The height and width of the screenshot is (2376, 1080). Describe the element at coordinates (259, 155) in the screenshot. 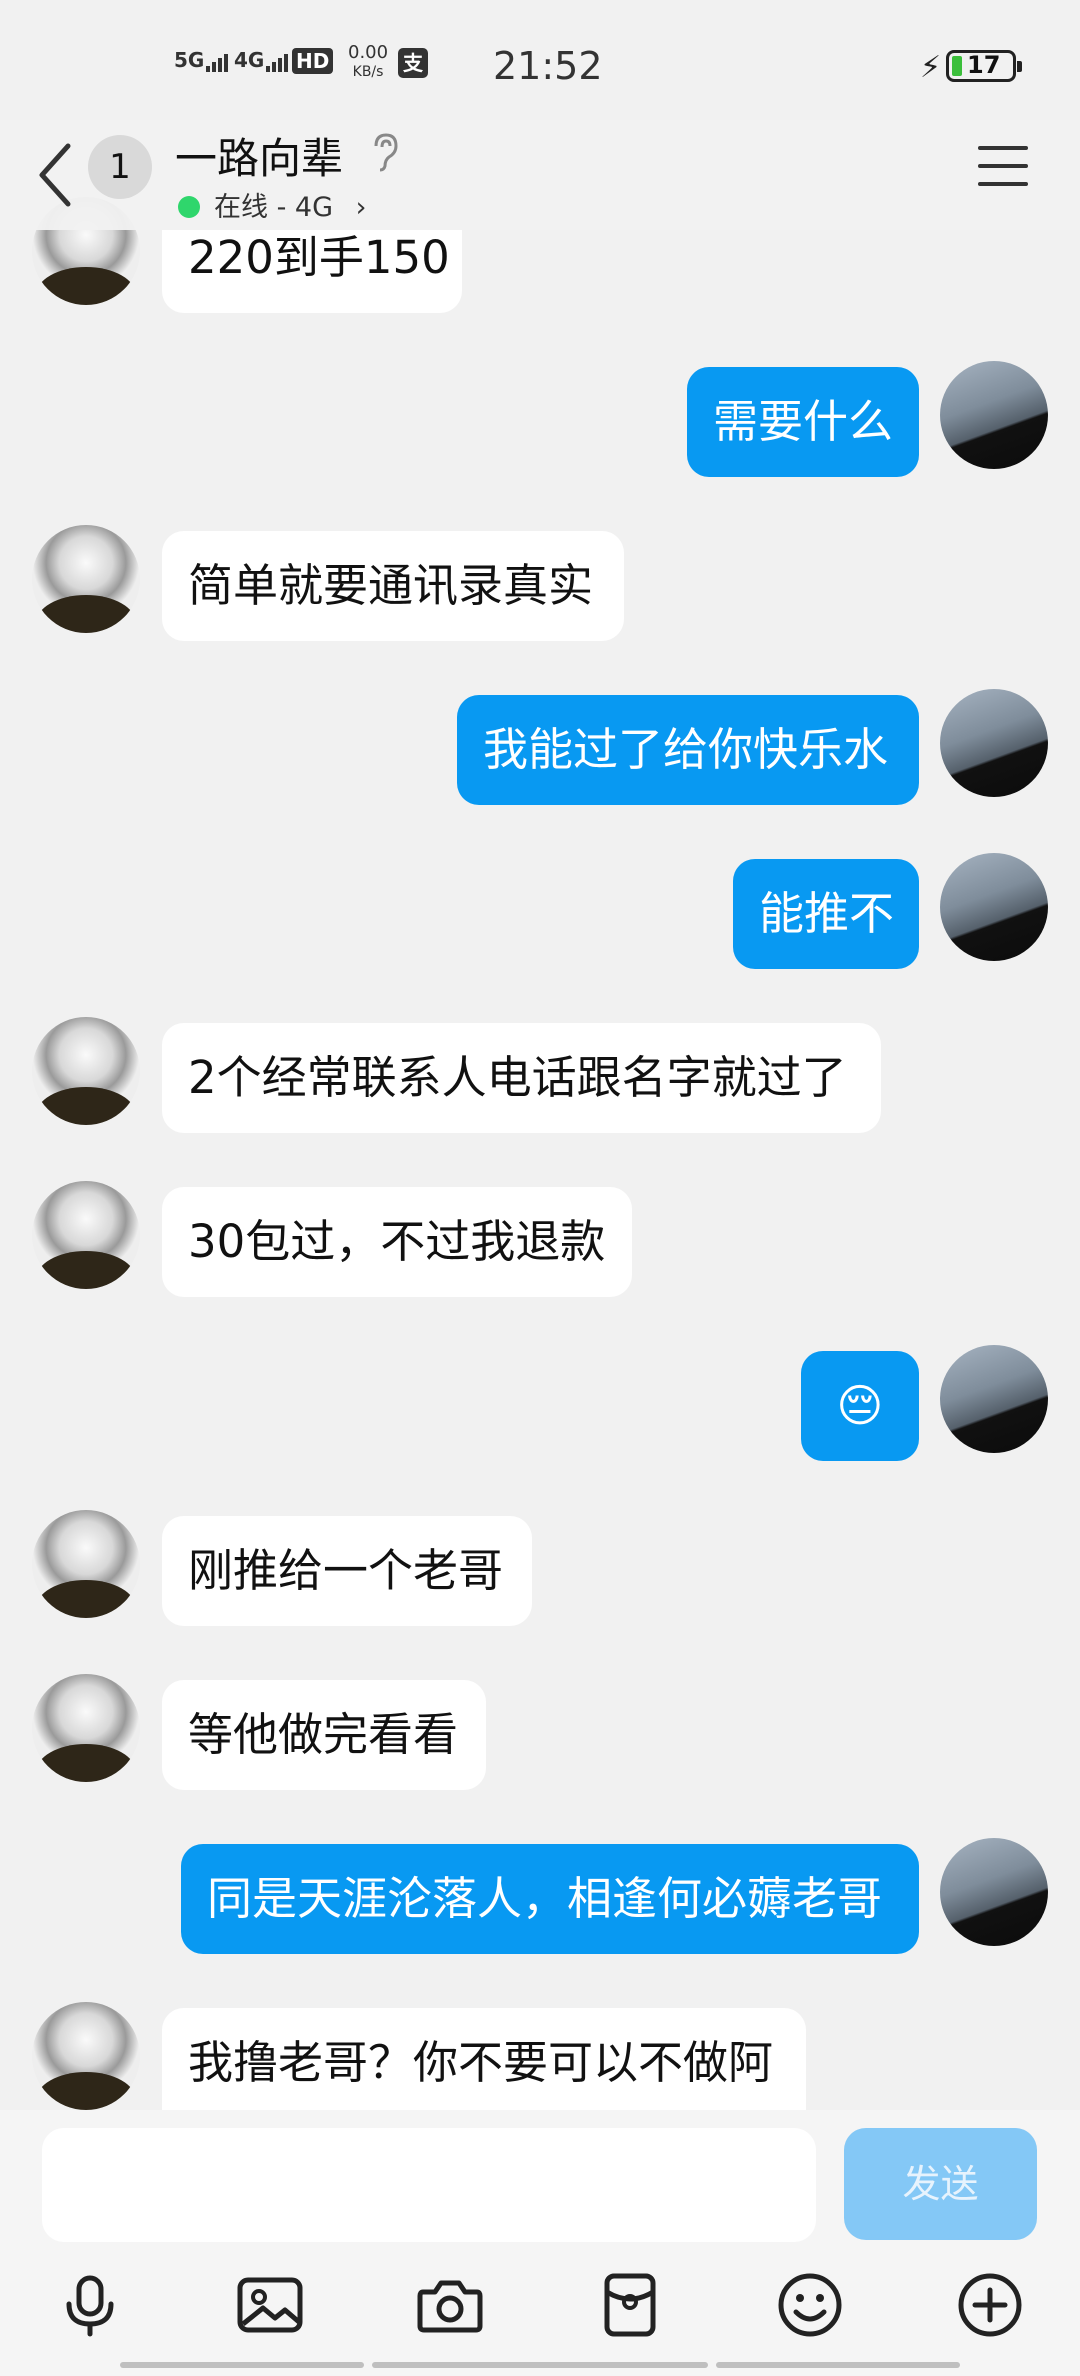

I see `contact-name: 一路向辈` at that location.